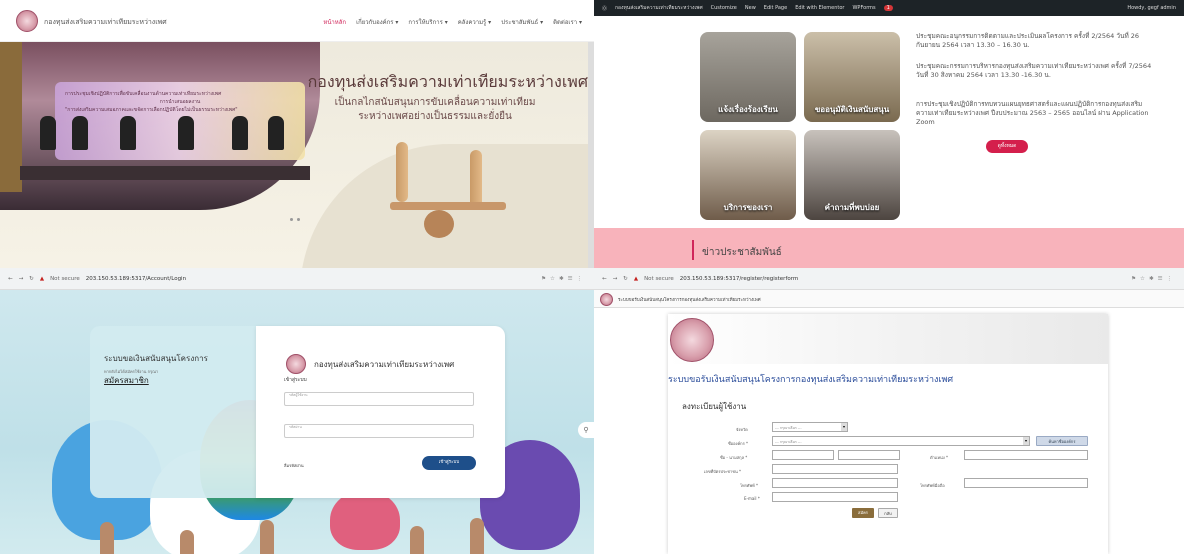 The width and height of the screenshot is (1184, 554). Describe the element at coordinates (788, 442) in the screenshot. I see `org-select-value: --- กรุณาเลือก ---` at that location.